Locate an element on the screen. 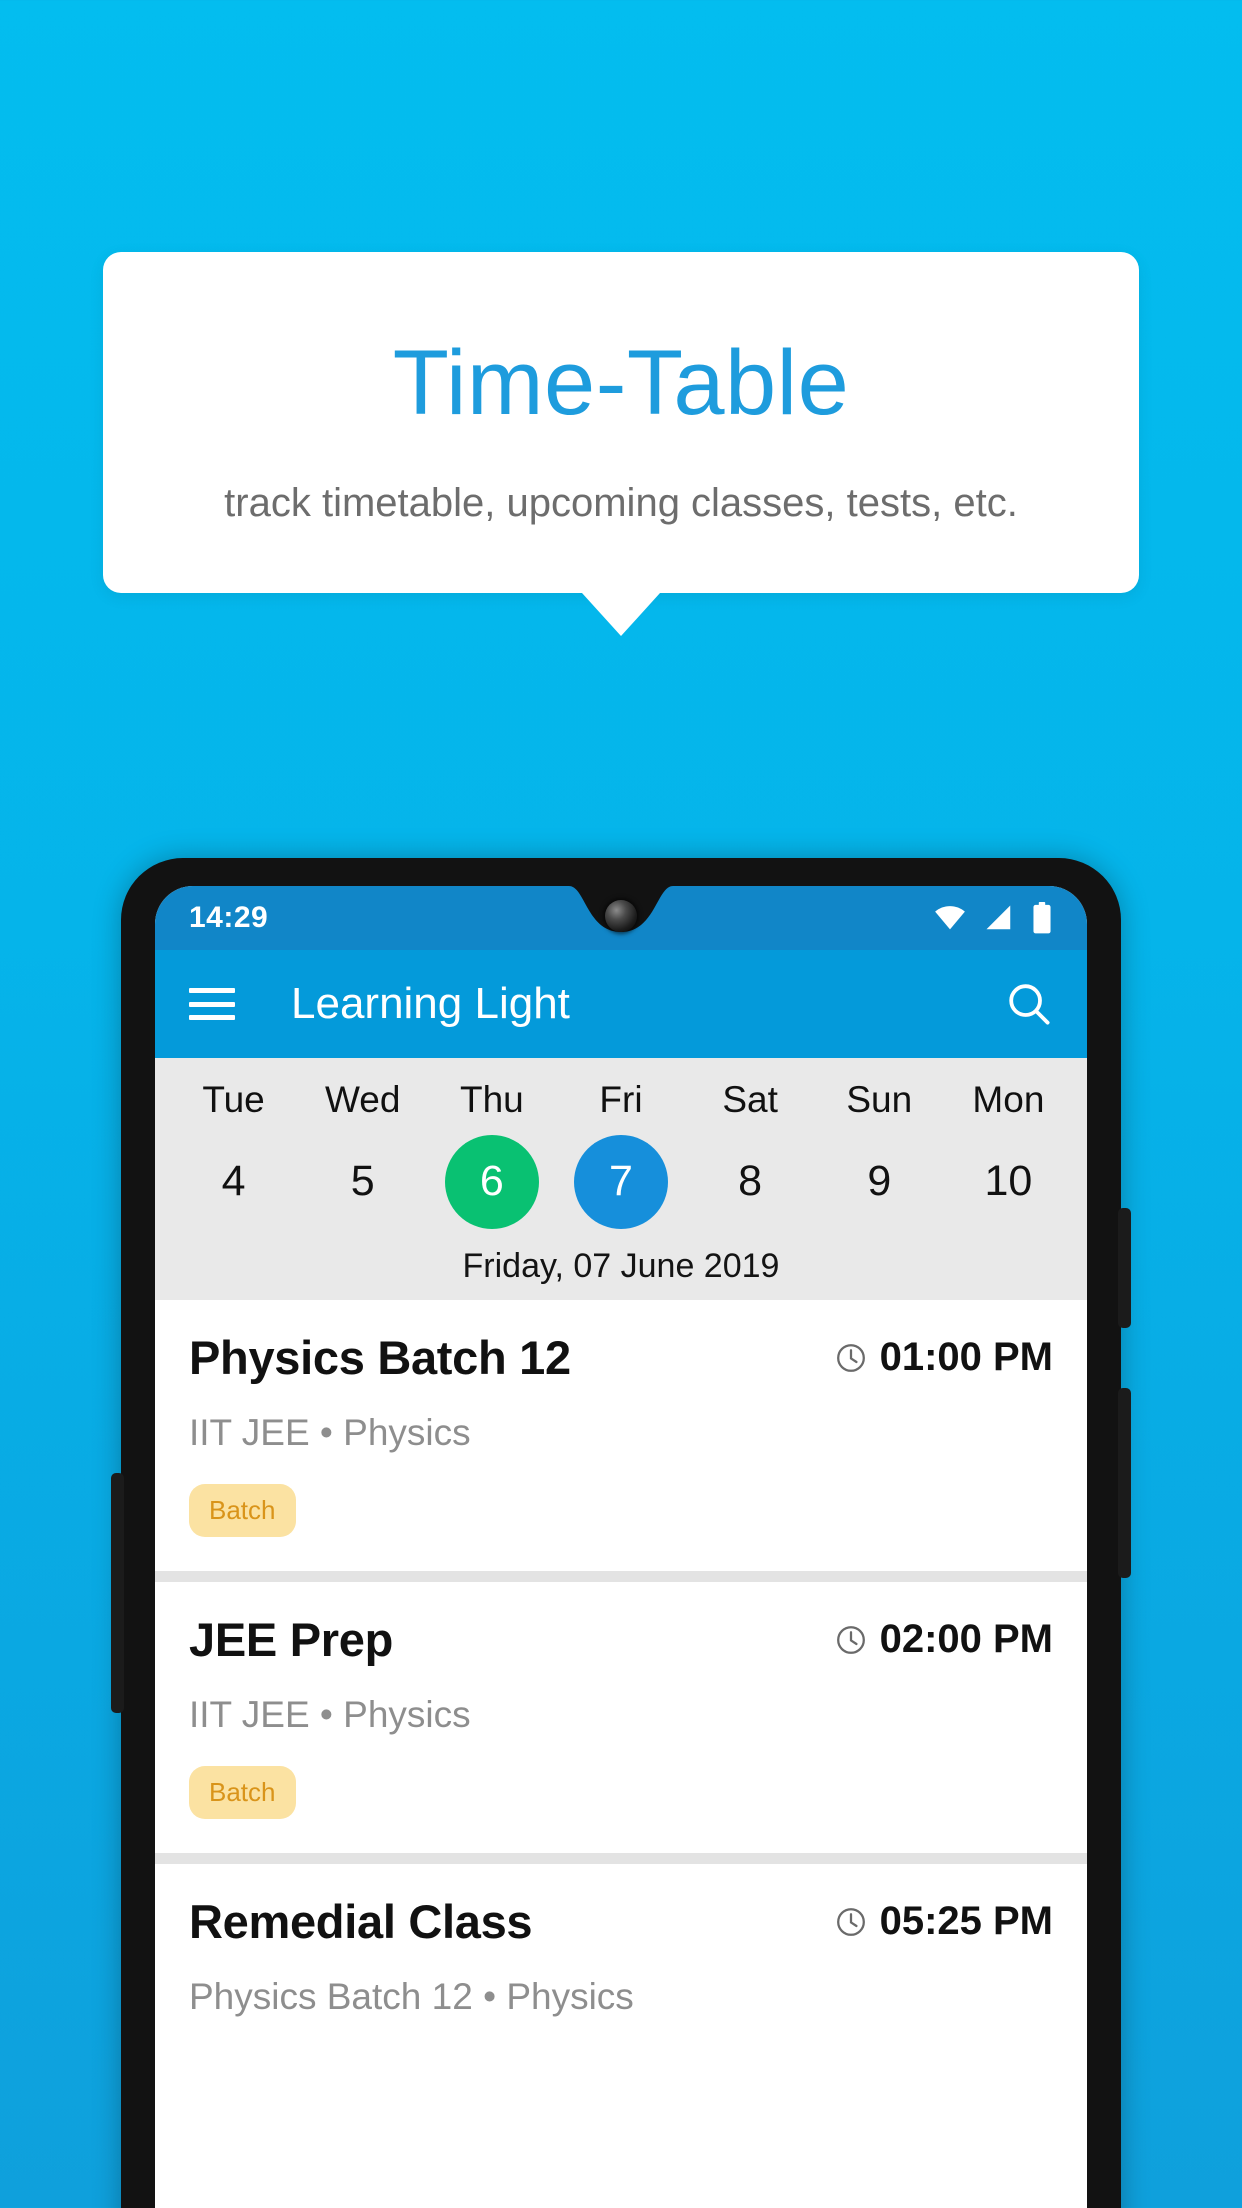  date-number-today: 6 is located at coordinates (491, 1181).